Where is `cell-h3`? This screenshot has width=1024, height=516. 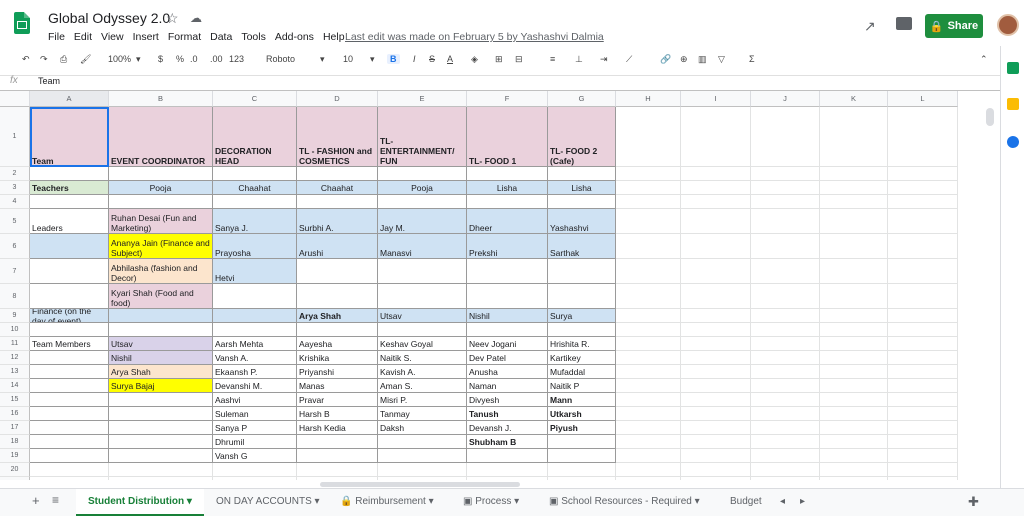 cell-h3 is located at coordinates (648, 188).